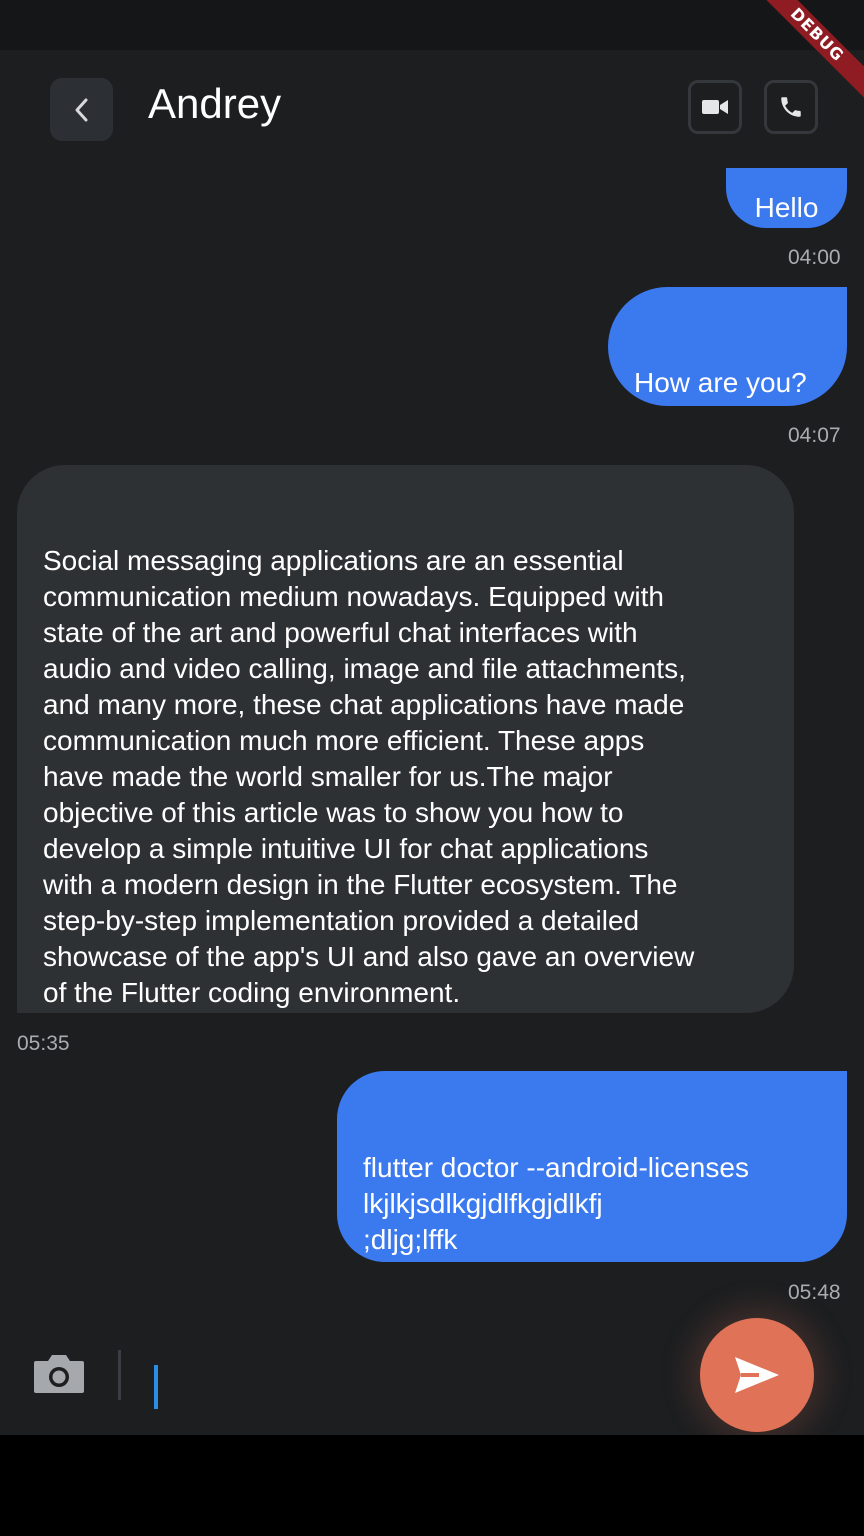 This screenshot has width=864, height=1536. I want to click on status-bar, so click(432, 25).